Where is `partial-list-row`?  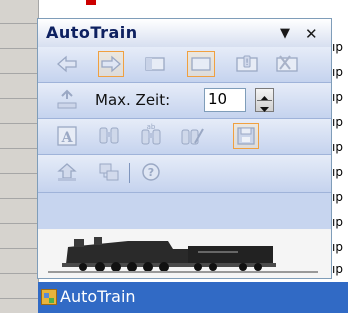 partial-list-row is located at coordinates (193, 3).